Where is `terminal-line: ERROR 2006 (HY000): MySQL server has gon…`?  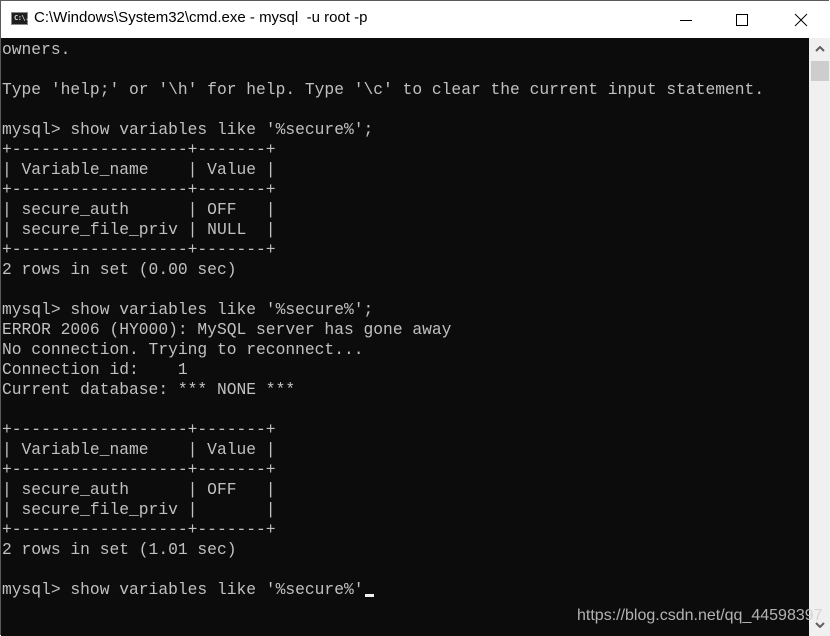 terminal-line: ERROR 2006 (HY000): MySQL server has gon… is located at coordinates (227, 329).